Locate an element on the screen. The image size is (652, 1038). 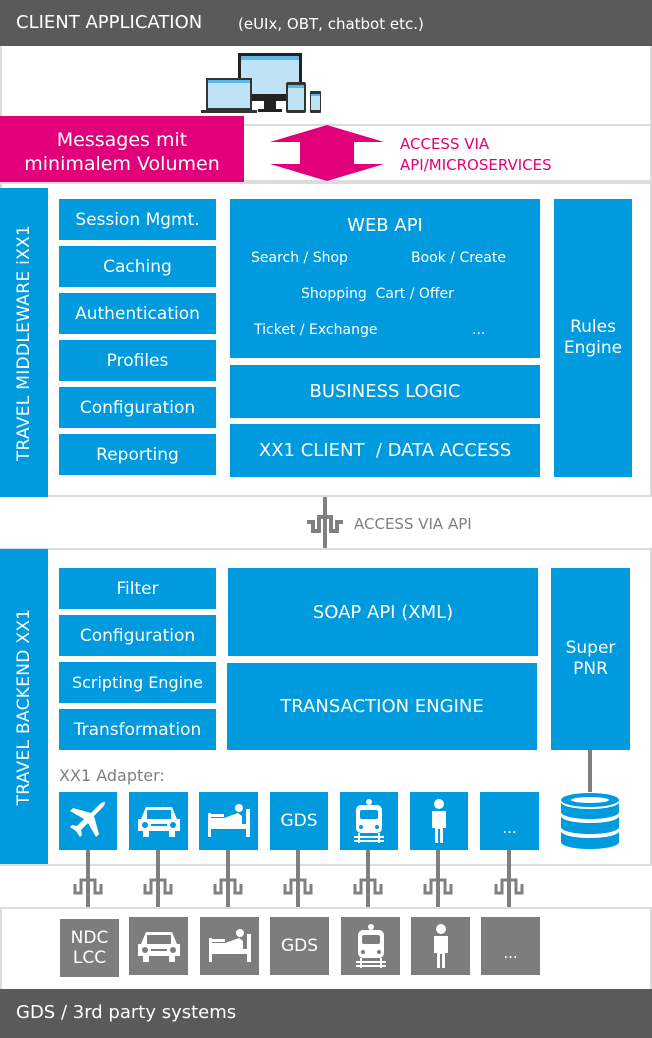
access-via-api-label: ACCESS VIA API is located at coordinates (413, 524).